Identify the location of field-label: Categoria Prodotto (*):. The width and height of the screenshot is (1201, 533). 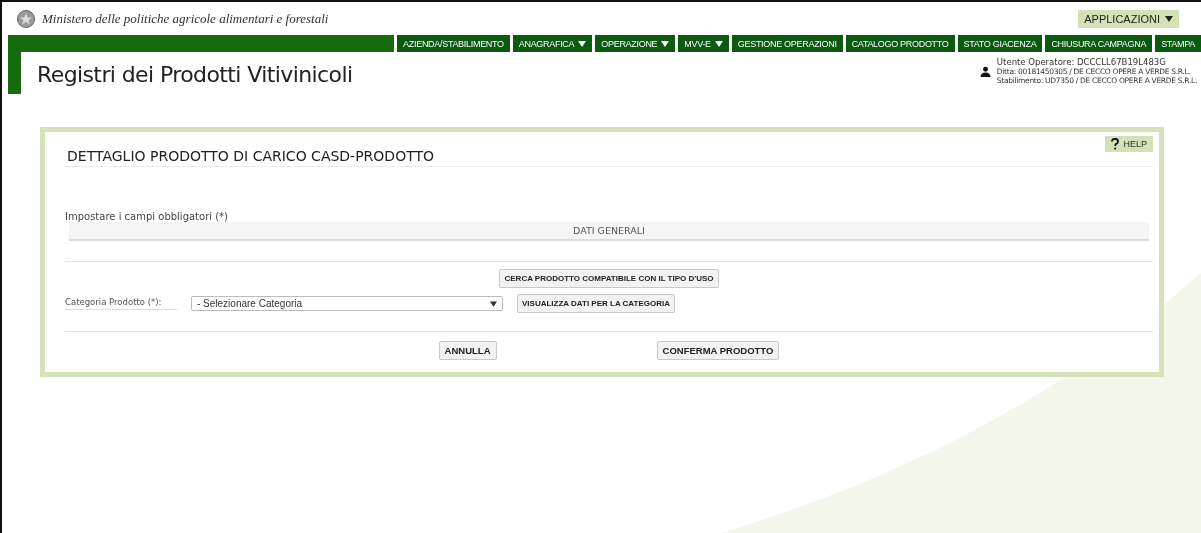
(121, 303).